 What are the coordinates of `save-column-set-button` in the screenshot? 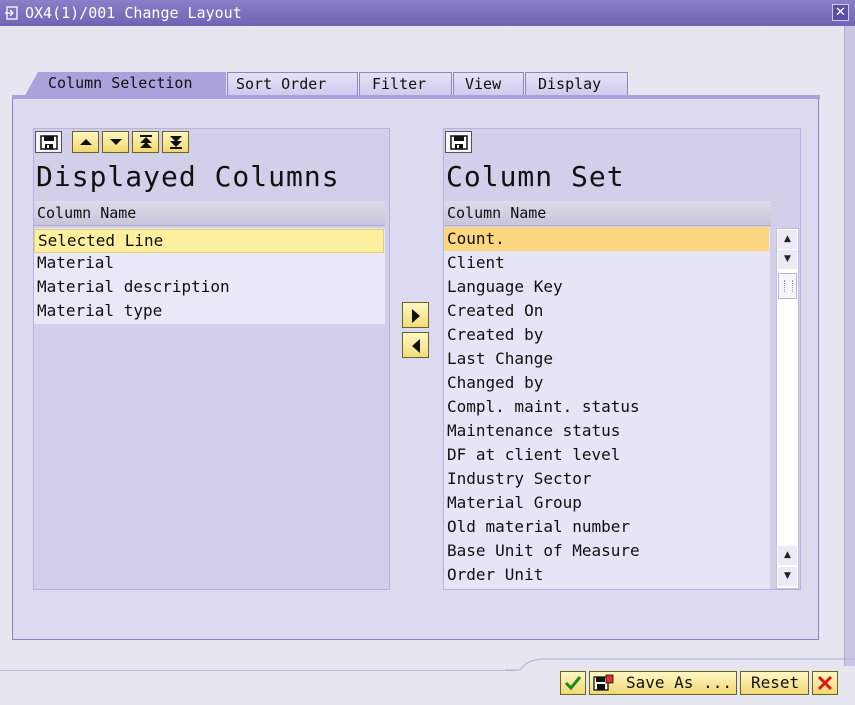 It's located at (458, 142).